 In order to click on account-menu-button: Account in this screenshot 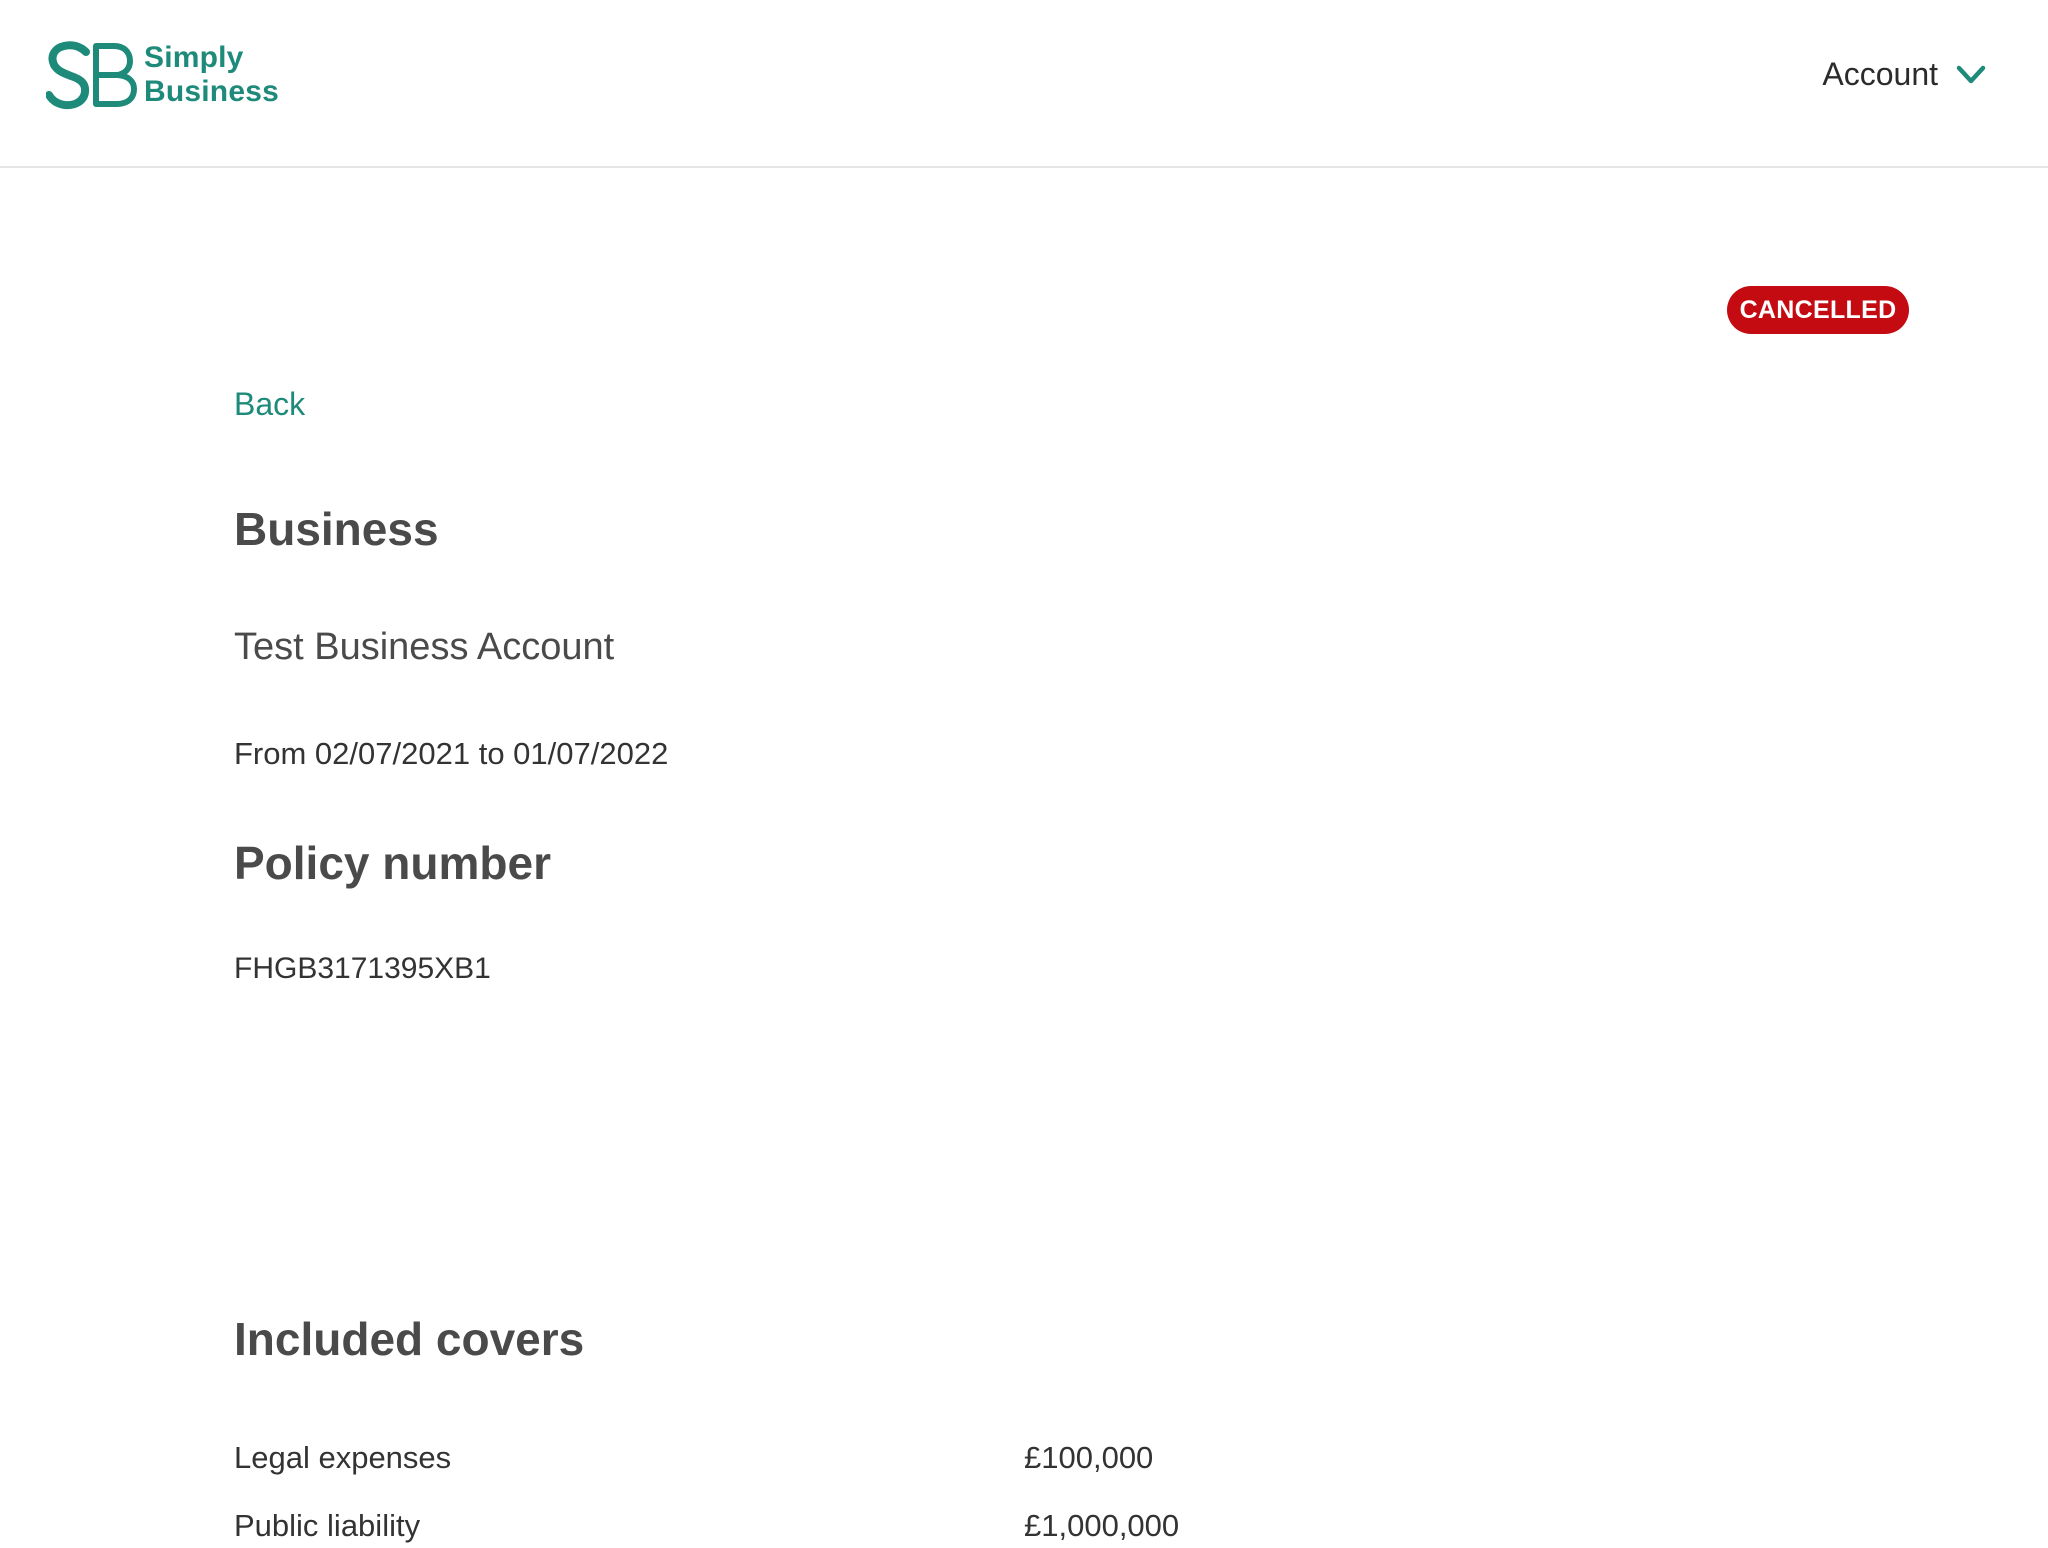, I will do `click(1904, 74)`.